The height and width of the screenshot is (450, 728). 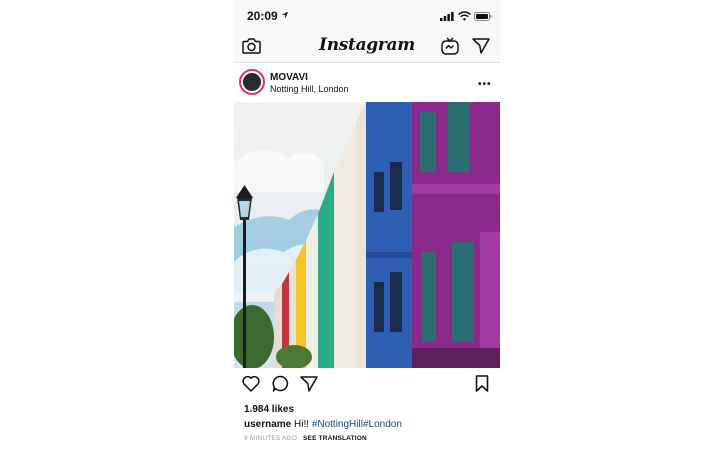 What do you see at coordinates (271, 438) in the screenshot?
I see `post-timestamp: 9 MINUTES AGO` at bounding box center [271, 438].